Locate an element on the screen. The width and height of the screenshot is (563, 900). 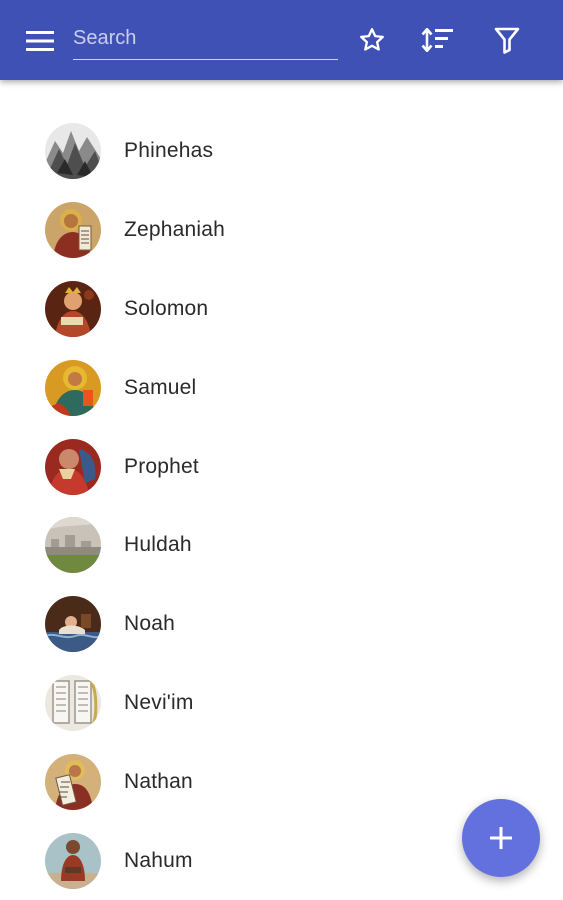
filter-icon is located at coordinates (507, 40).